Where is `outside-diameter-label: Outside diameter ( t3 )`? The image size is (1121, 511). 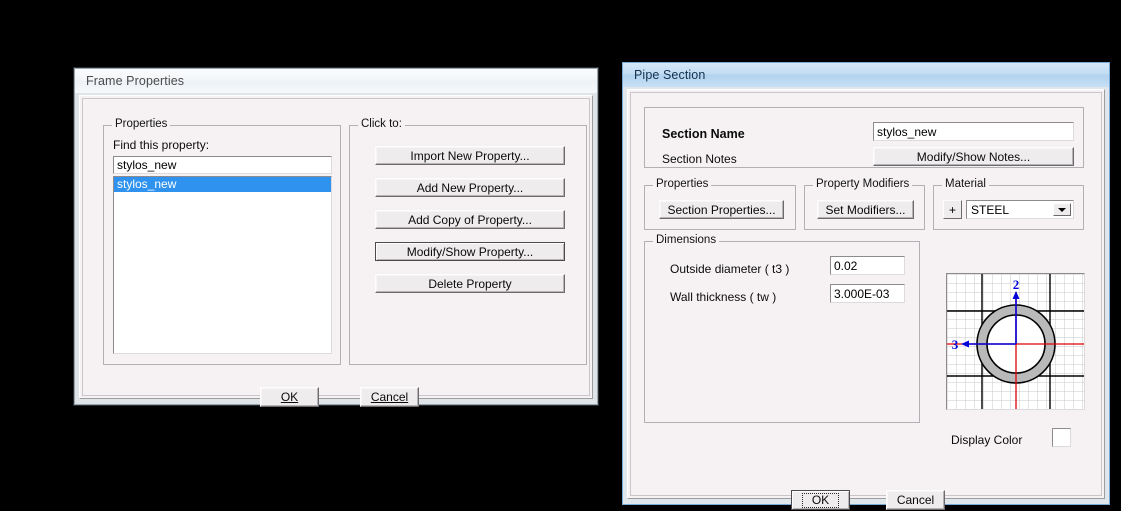
outside-diameter-label: Outside diameter ( t3 ) is located at coordinates (730, 269).